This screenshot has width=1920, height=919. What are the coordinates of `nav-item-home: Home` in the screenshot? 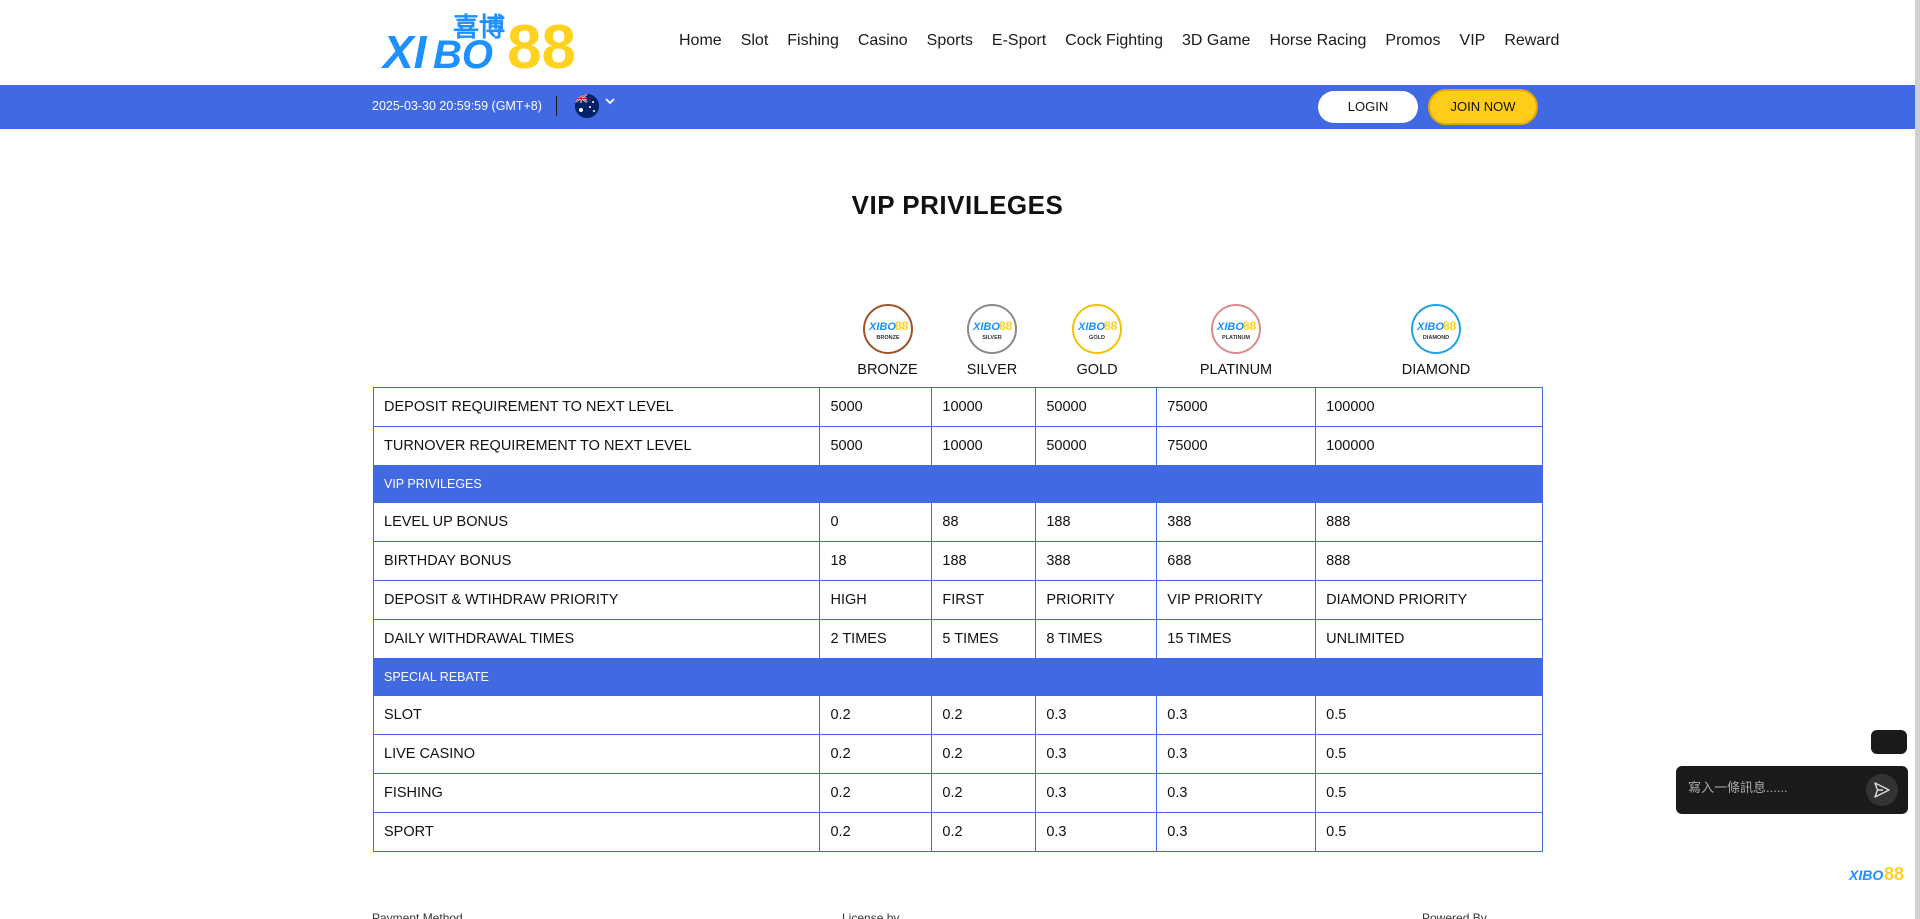 It's located at (700, 41).